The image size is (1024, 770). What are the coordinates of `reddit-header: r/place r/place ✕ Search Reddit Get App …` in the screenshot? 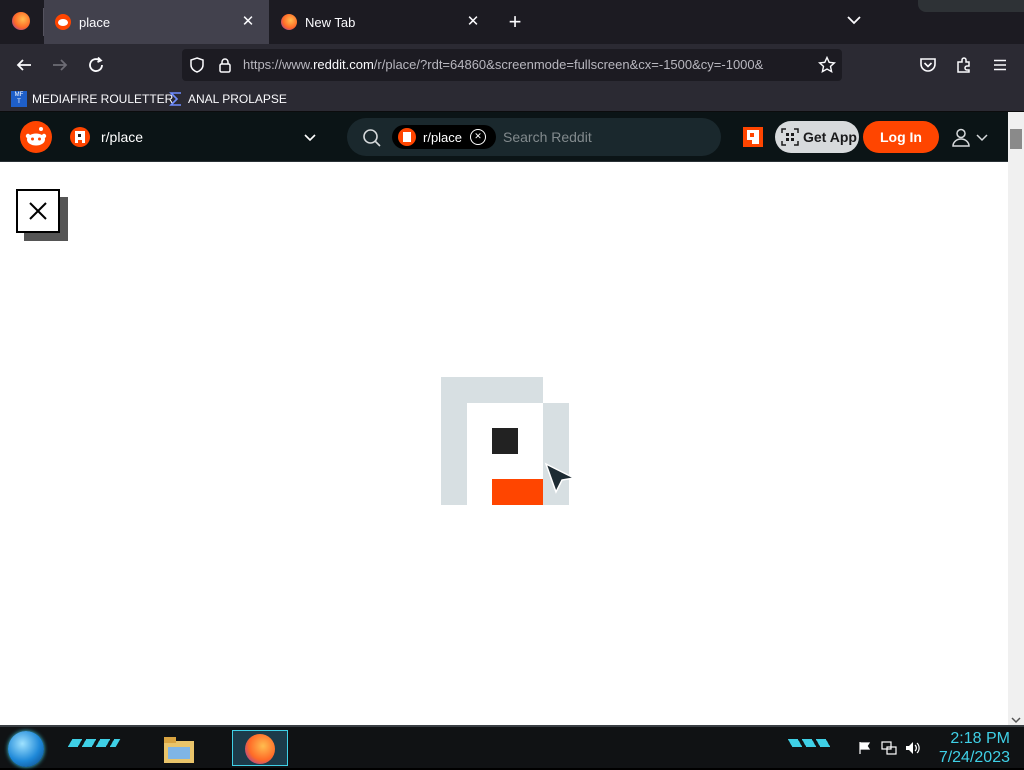 It's located at (504, 137).